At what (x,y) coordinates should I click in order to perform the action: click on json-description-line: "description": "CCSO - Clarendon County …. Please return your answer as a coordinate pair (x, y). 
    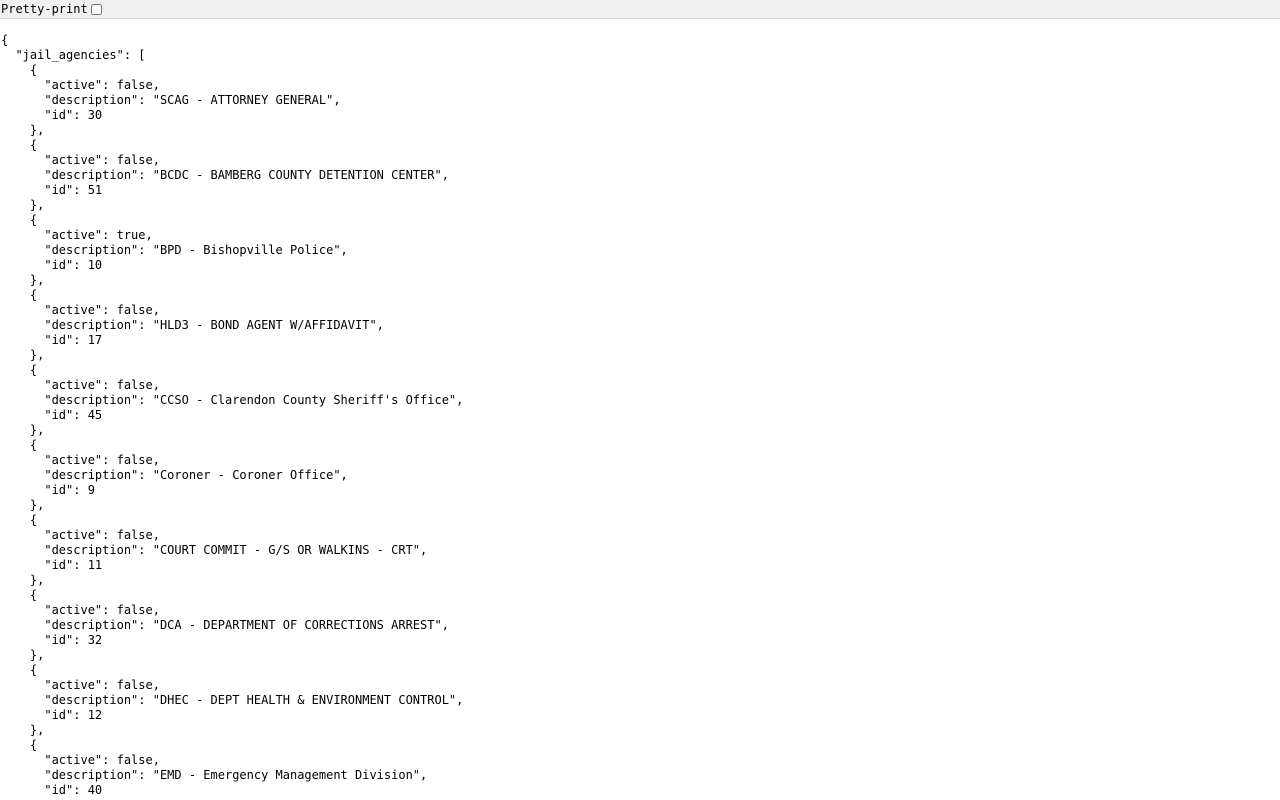
    Looking at the image, I should click on (232, 400).